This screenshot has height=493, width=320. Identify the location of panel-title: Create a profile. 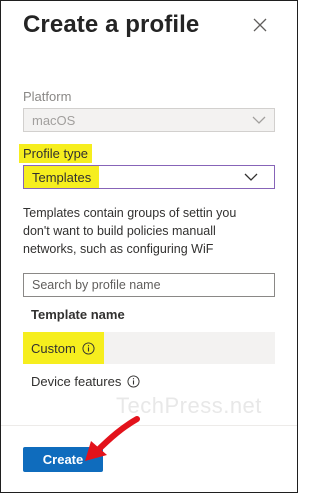
(111, 24).